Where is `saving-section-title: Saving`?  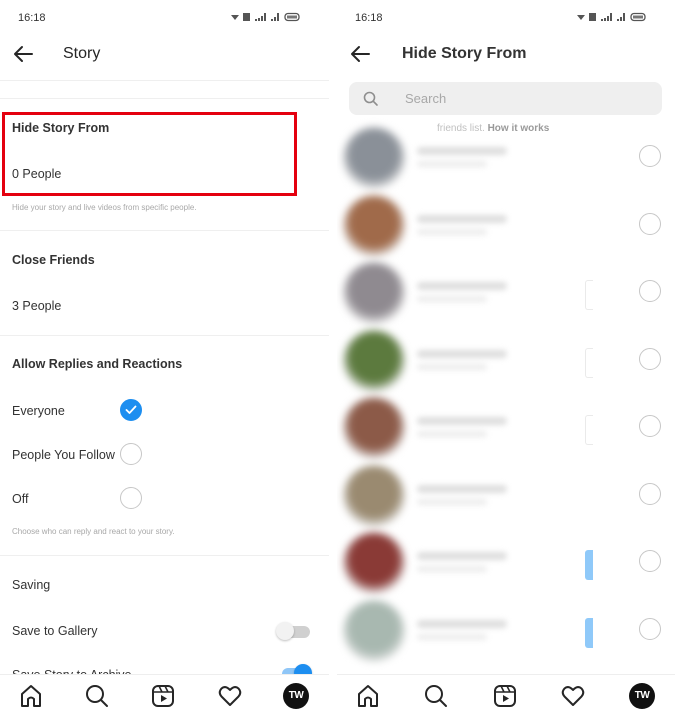
saving-section-title: Saving is located at coordinates (31, 585).